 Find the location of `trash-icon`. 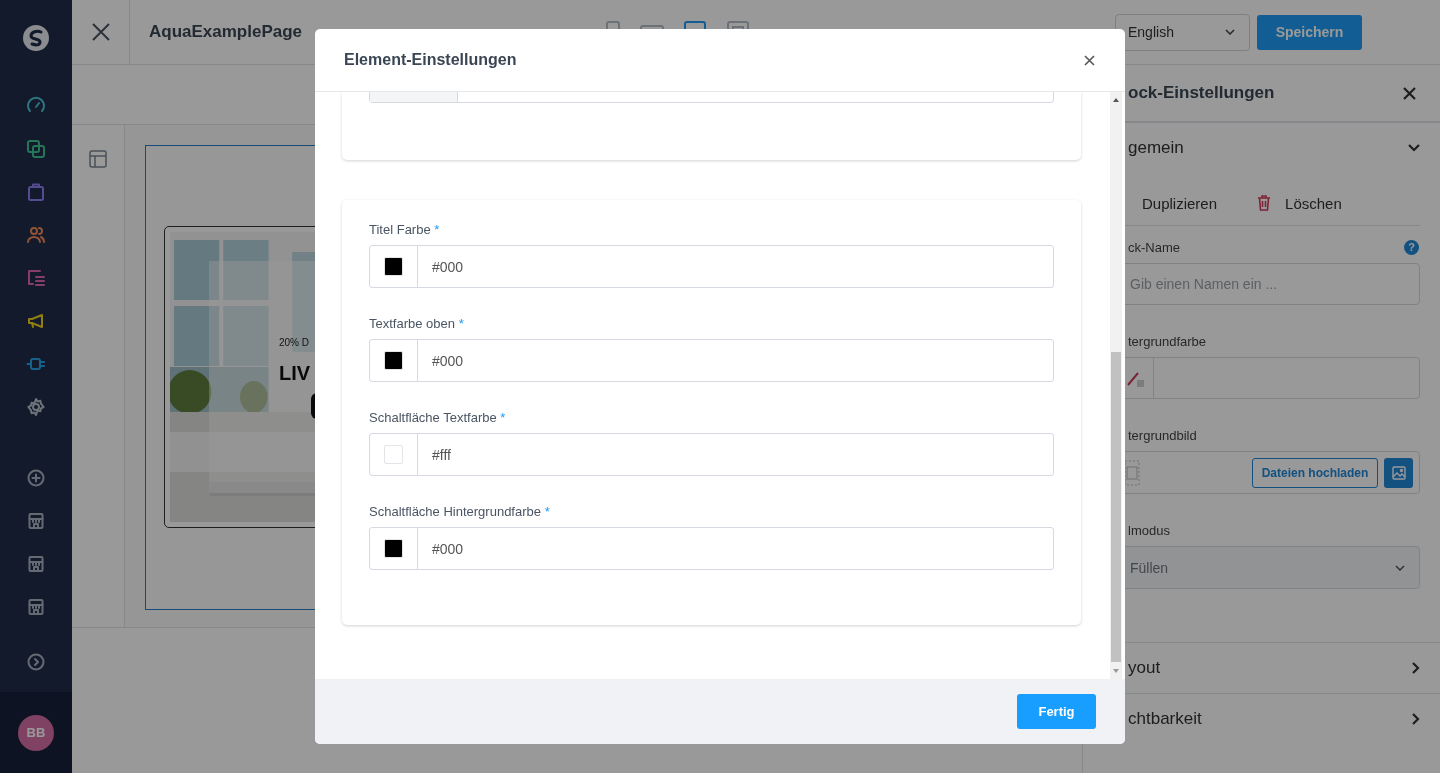

trash-icon is located at coordinates (1264, 203).